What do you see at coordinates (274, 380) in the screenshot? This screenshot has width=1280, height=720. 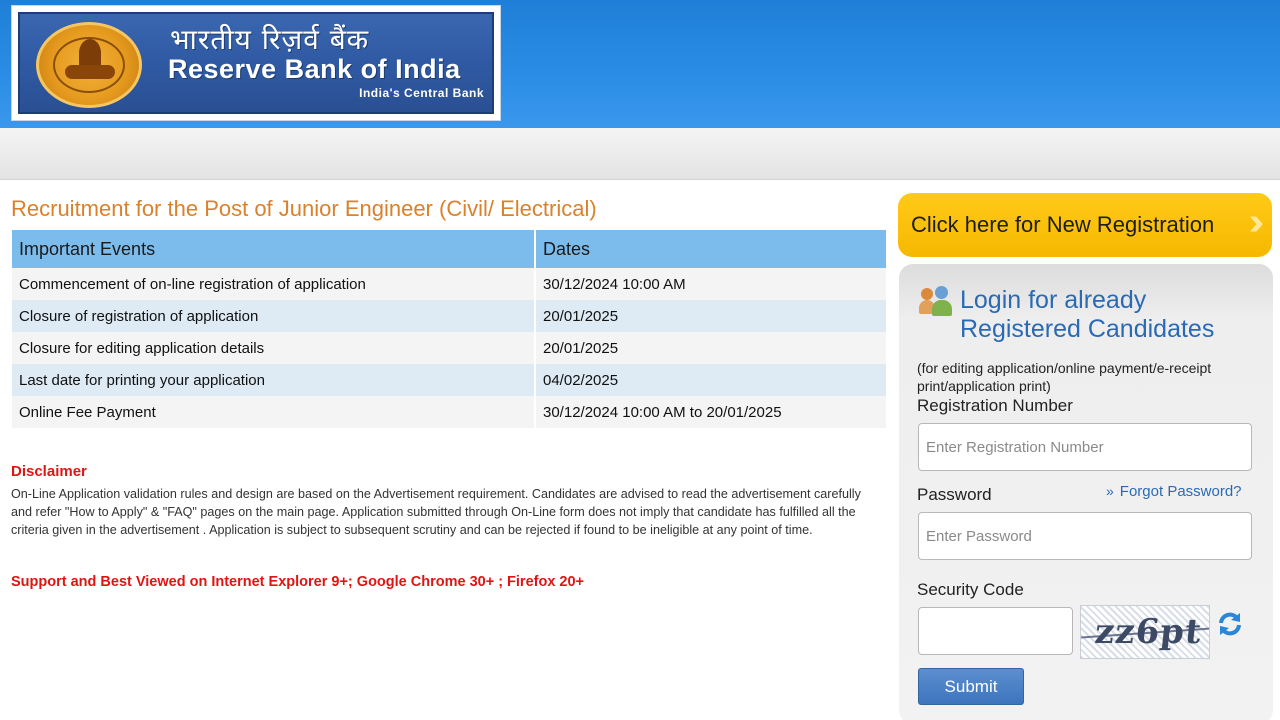 I see `event-cell: Last date for printing your application` at bounding box center [274, 380].